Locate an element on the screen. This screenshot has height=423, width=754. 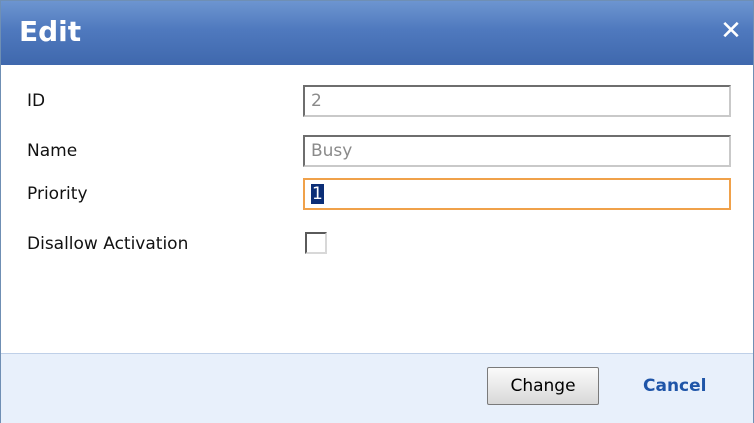
priority-field: 1 is located at coordinates (517, 194).